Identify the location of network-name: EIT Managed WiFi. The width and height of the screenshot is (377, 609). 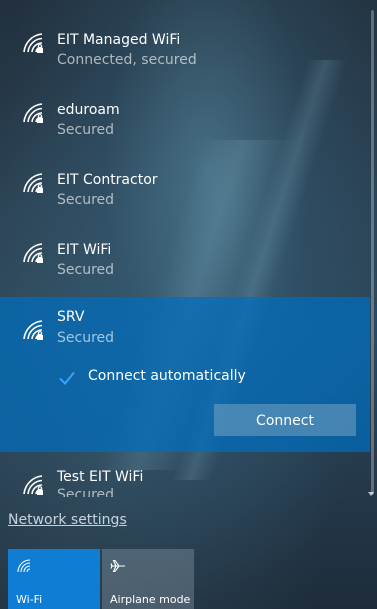
(119, 40).